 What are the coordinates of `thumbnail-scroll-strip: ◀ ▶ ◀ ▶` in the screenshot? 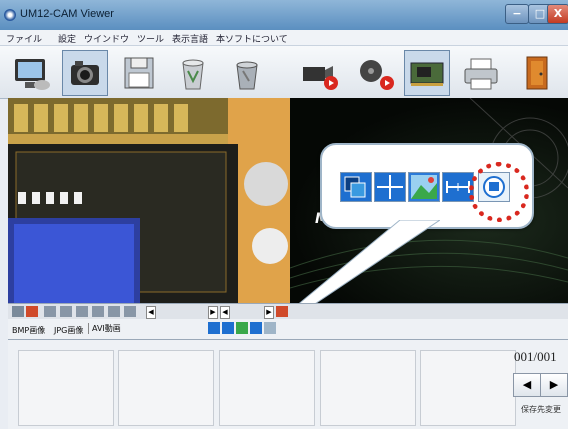 It's located at (288, 311).